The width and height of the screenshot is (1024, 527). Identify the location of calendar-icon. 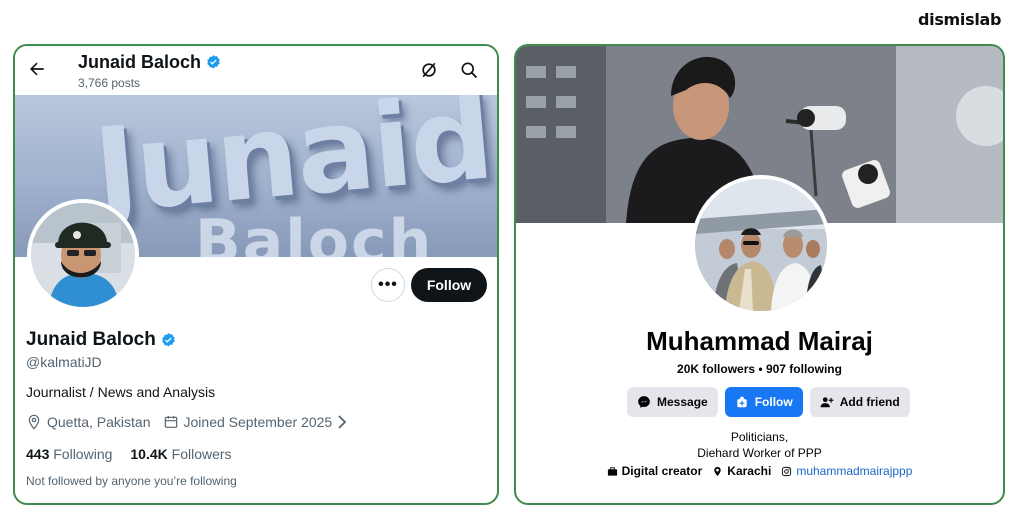
(170, 422).